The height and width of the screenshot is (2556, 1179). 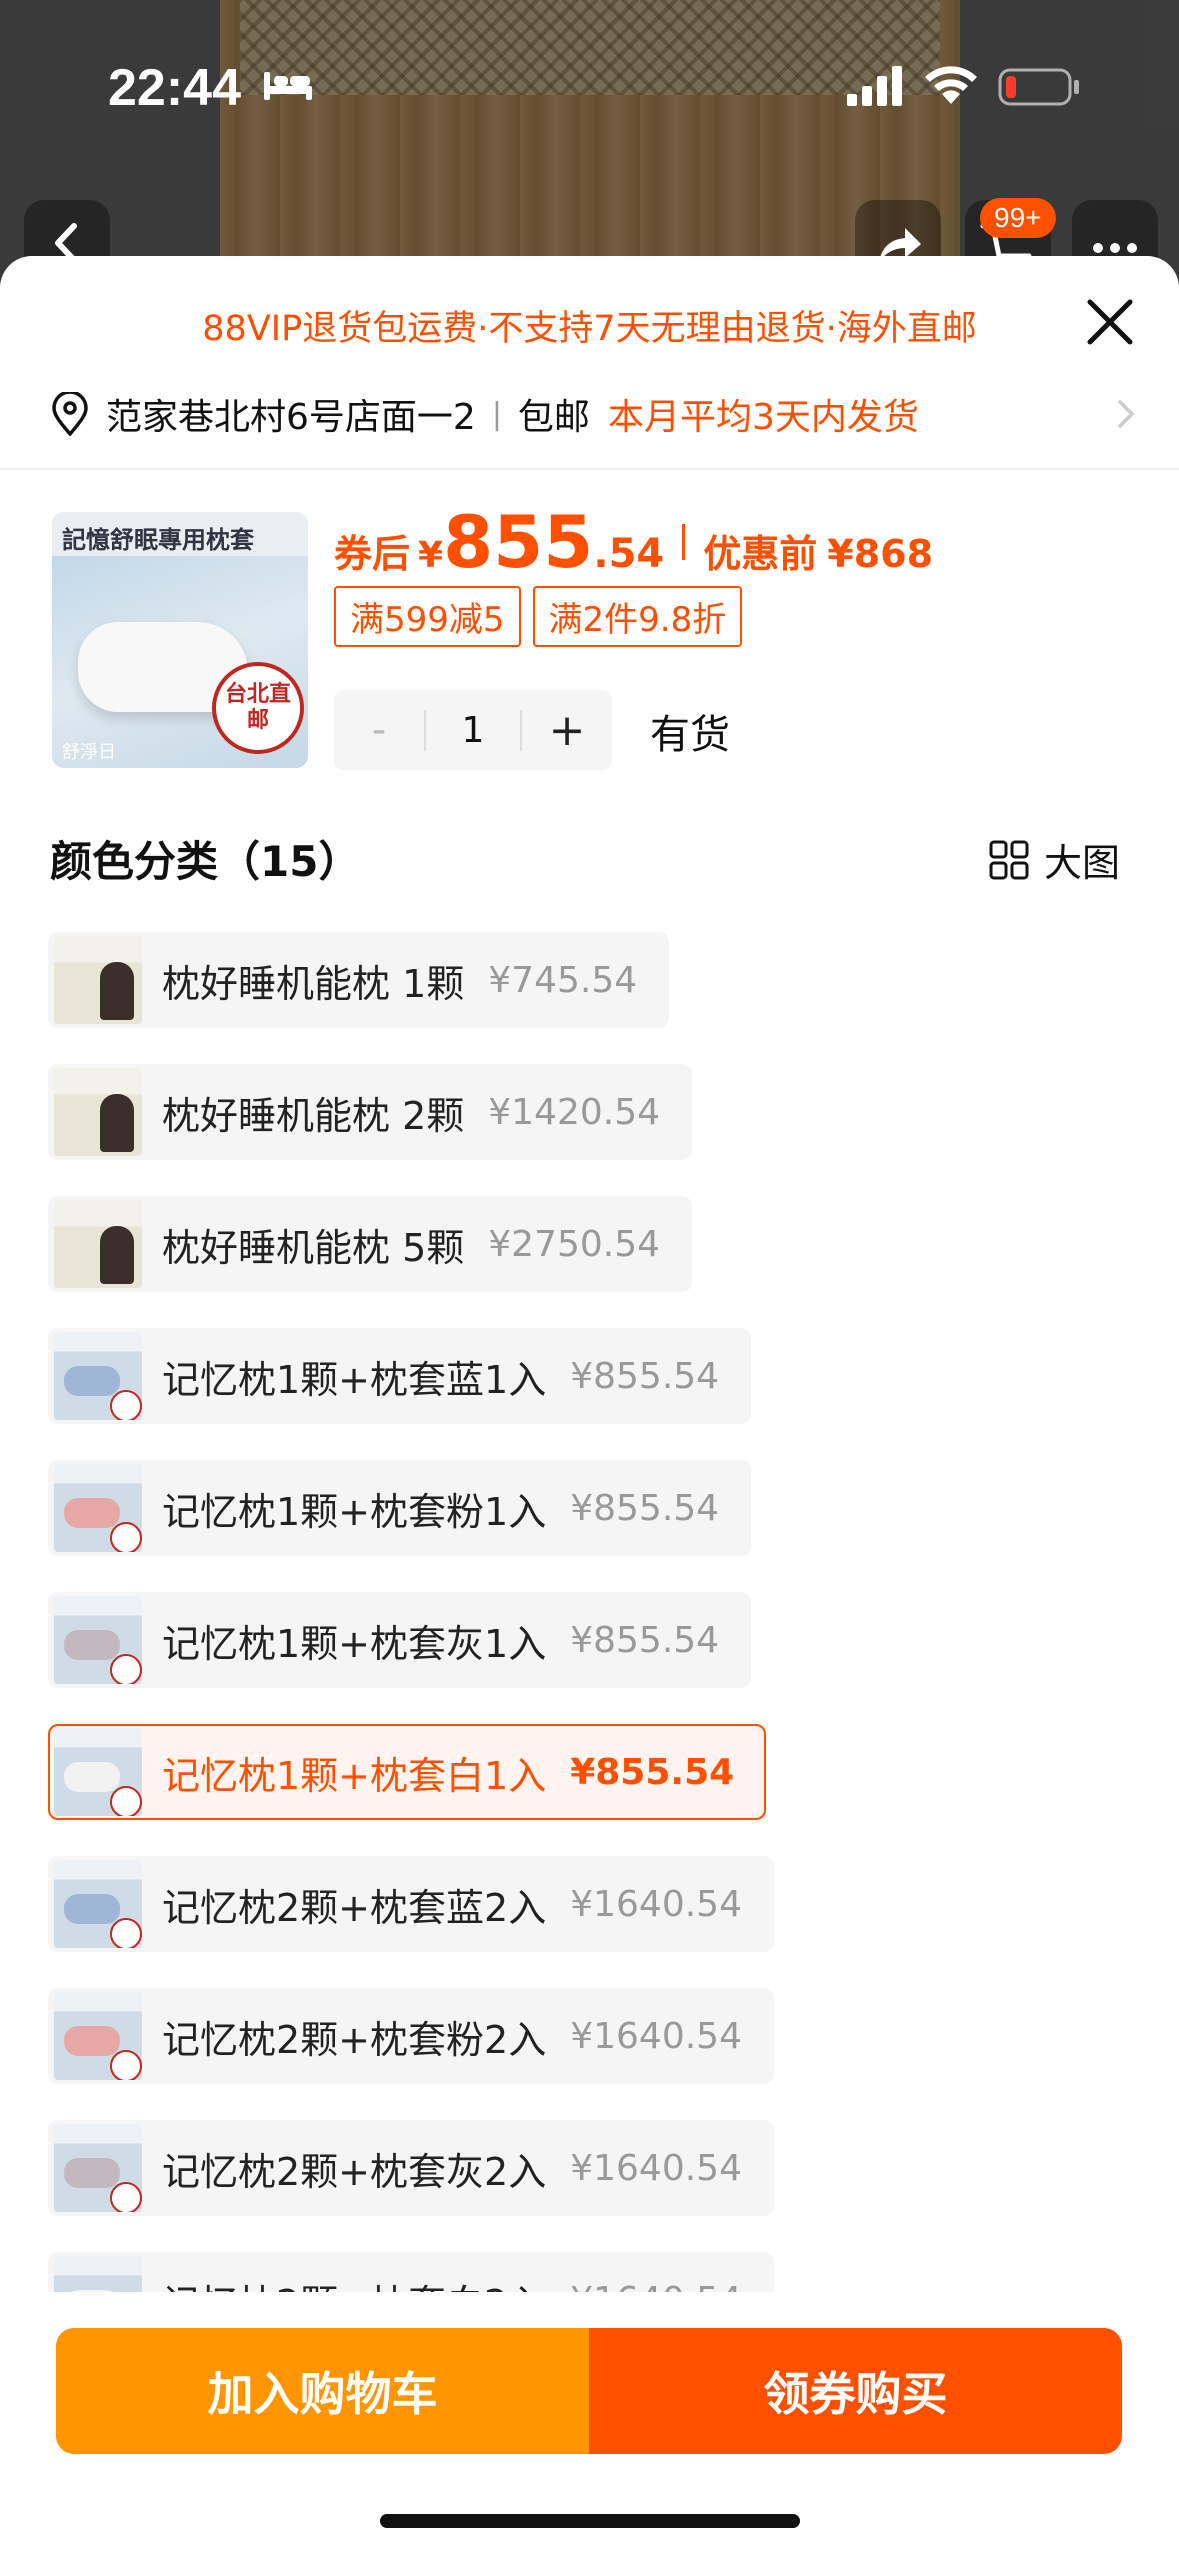 What do you see at coordinates (431, 555) in the screenshot?
I see `currency-symbol: ¥` at bounding box center [431, 555].